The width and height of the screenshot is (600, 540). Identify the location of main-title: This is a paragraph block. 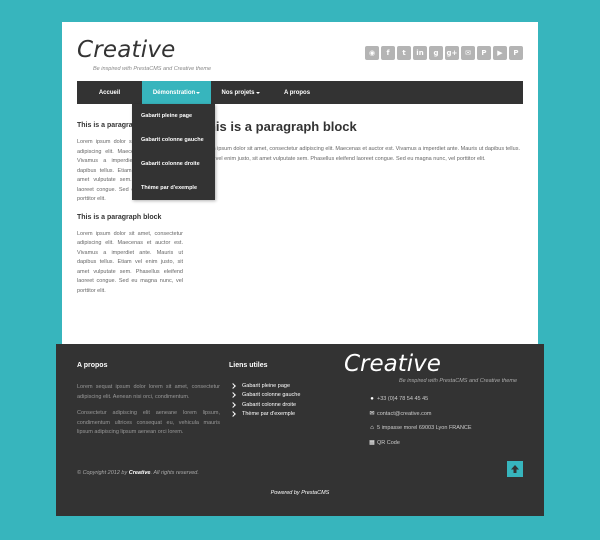
(278, 126).